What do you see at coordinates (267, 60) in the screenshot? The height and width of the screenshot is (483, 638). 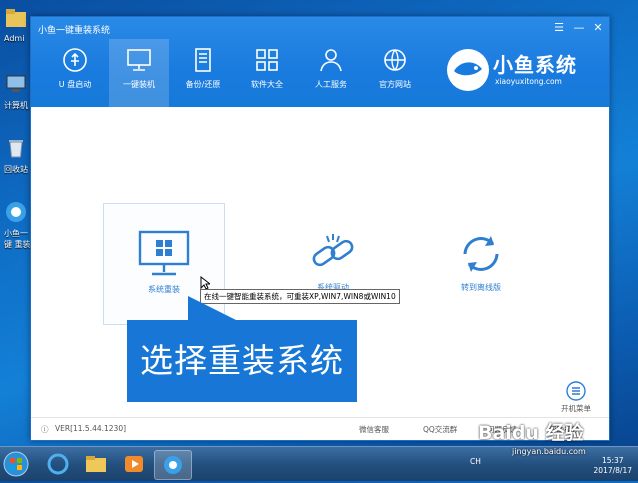 I see `grid-apps-icon` at bounding box center [267, 60].